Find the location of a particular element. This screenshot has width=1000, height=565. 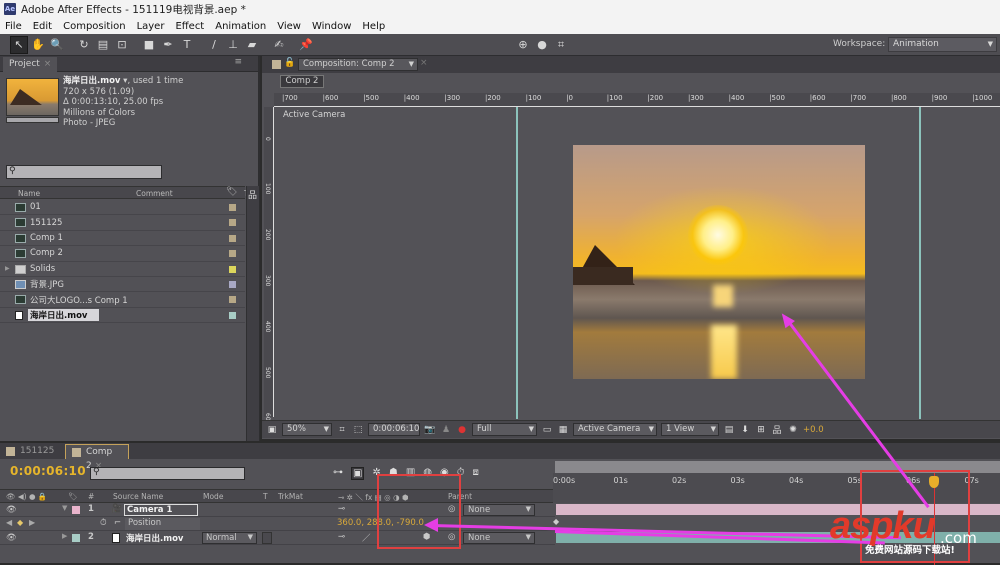

menu-help: Help is located at coordinates (373, 26).